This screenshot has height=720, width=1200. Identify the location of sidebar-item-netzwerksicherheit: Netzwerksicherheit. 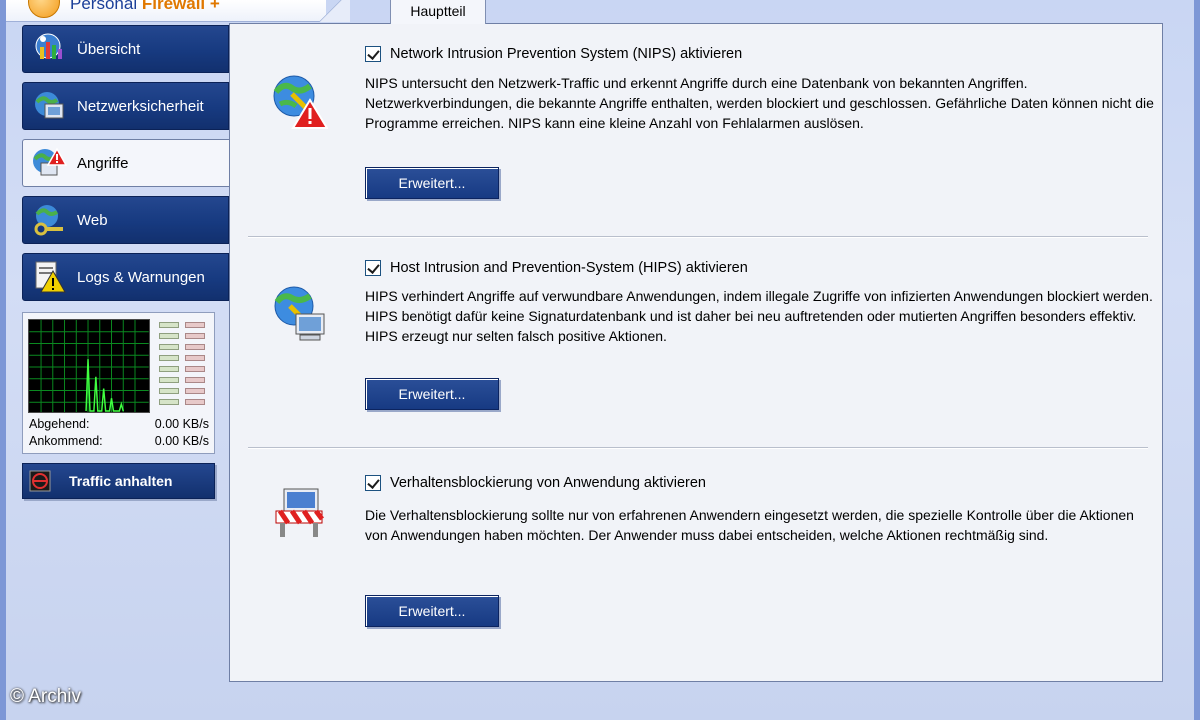
(125, 106).